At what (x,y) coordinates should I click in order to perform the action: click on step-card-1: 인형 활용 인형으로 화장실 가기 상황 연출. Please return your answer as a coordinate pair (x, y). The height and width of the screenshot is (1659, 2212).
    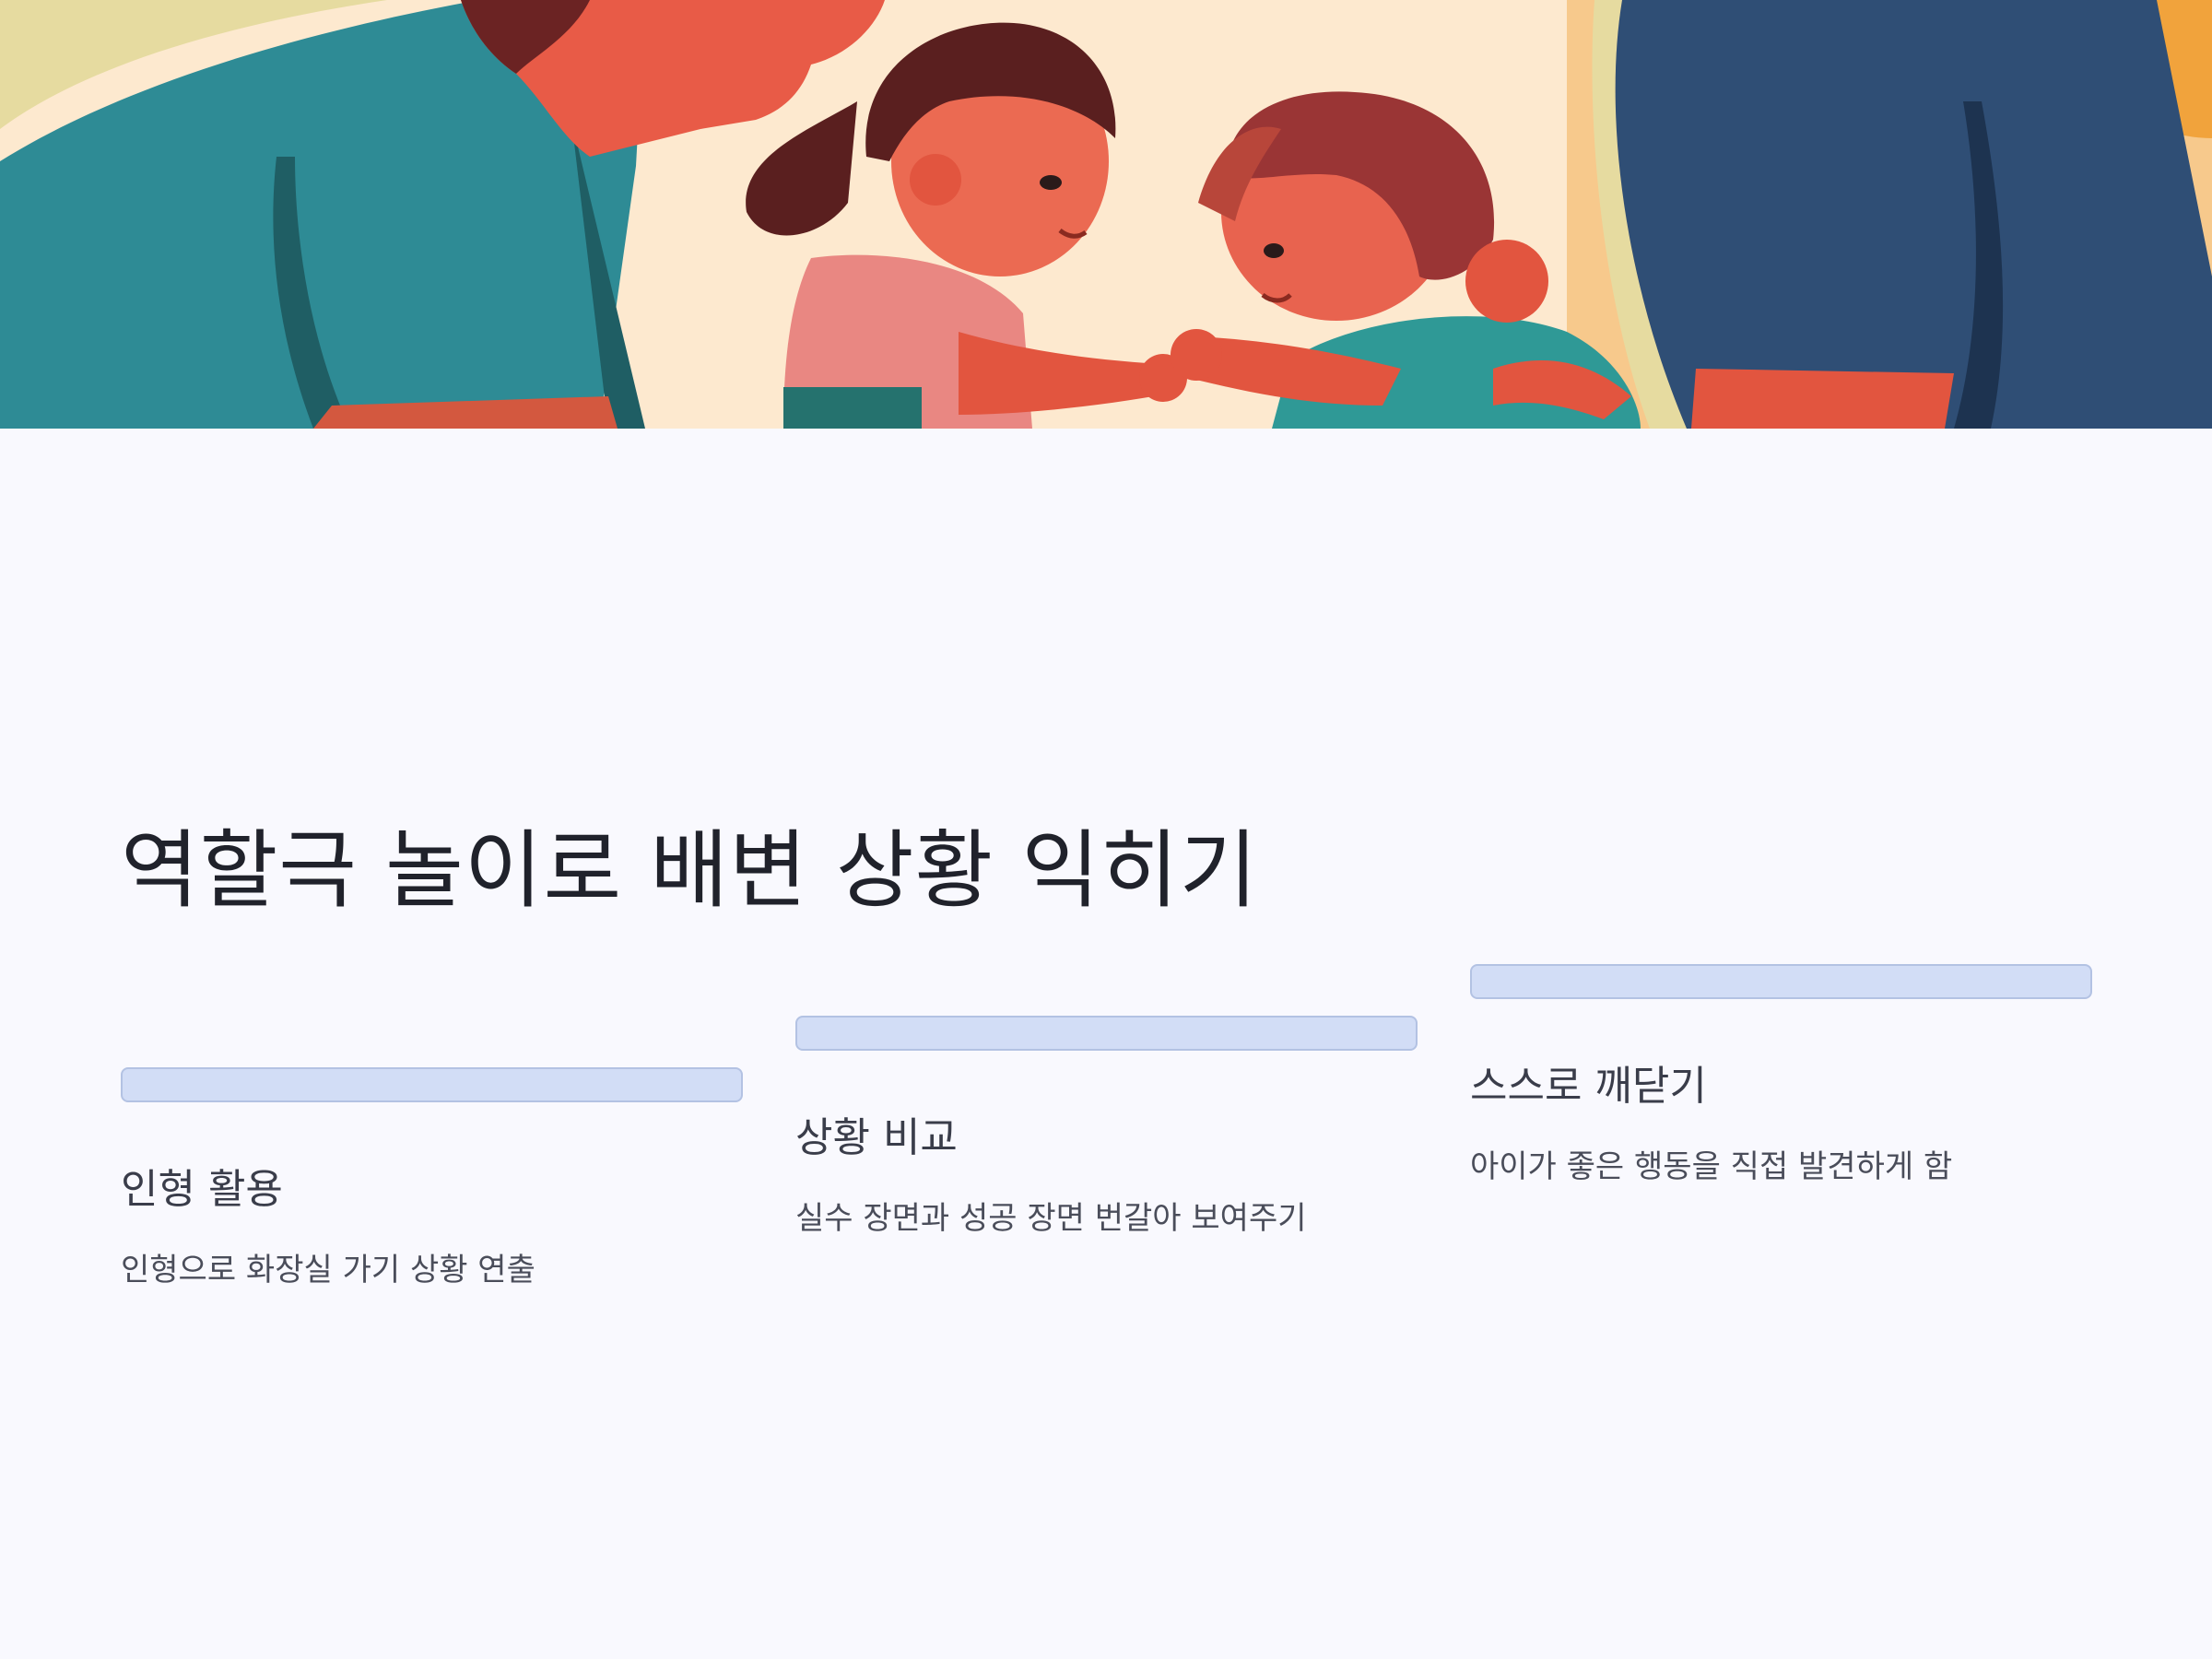
    Looking at the image, I should click on (432, 1178).